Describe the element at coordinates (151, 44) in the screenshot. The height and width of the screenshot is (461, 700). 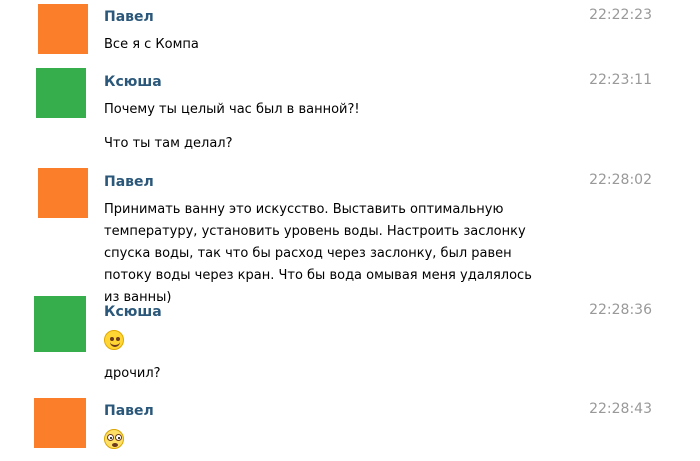
I see `message-text: Все я с Компа` at that location.